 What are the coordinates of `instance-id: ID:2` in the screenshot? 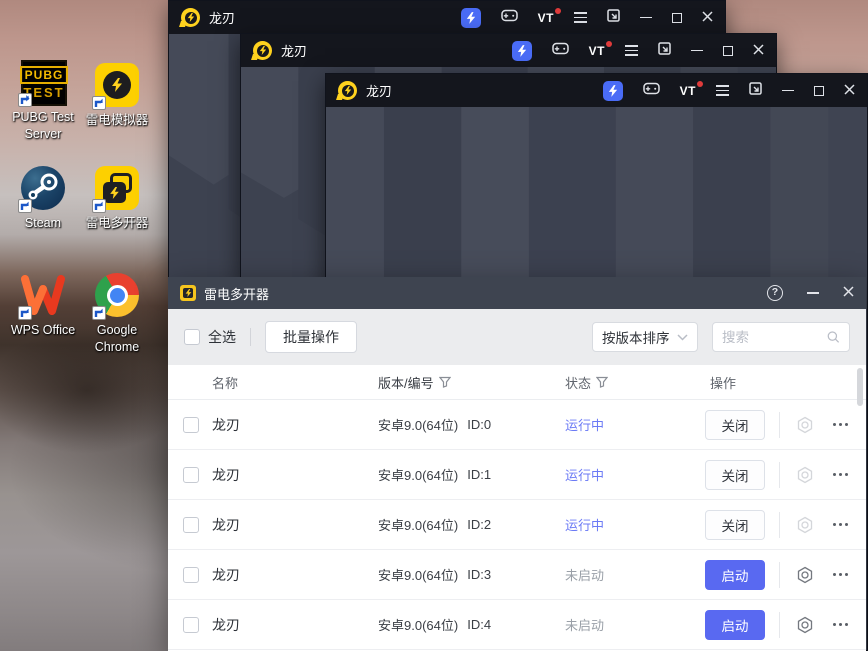 It's located at (479, 524).